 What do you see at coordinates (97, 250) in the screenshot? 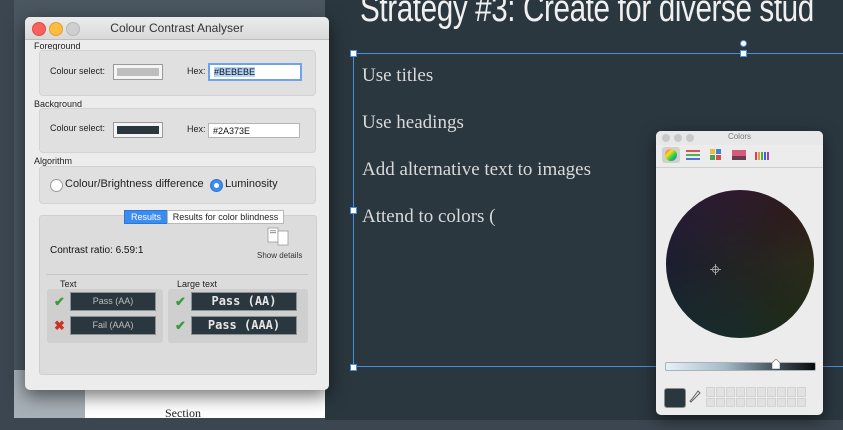
I see `contrast-ratio: Contrast ratio: 6.59:1` at bounding box center [97, 250].